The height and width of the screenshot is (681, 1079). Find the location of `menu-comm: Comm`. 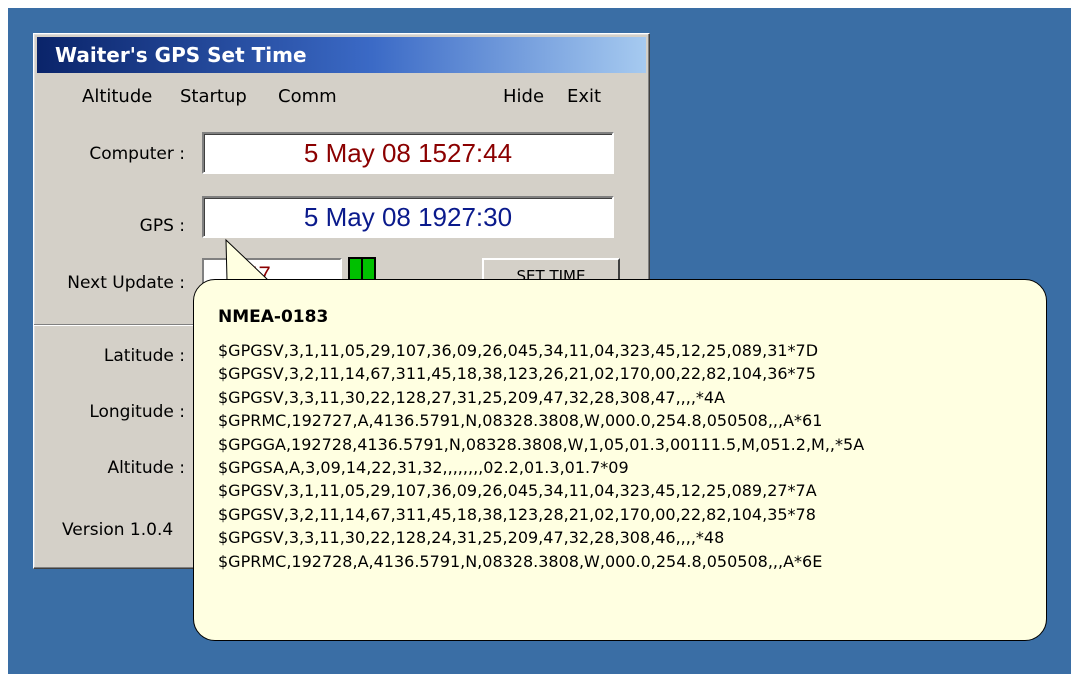

menu-comm: Comm is located at coordinates (307, 96).